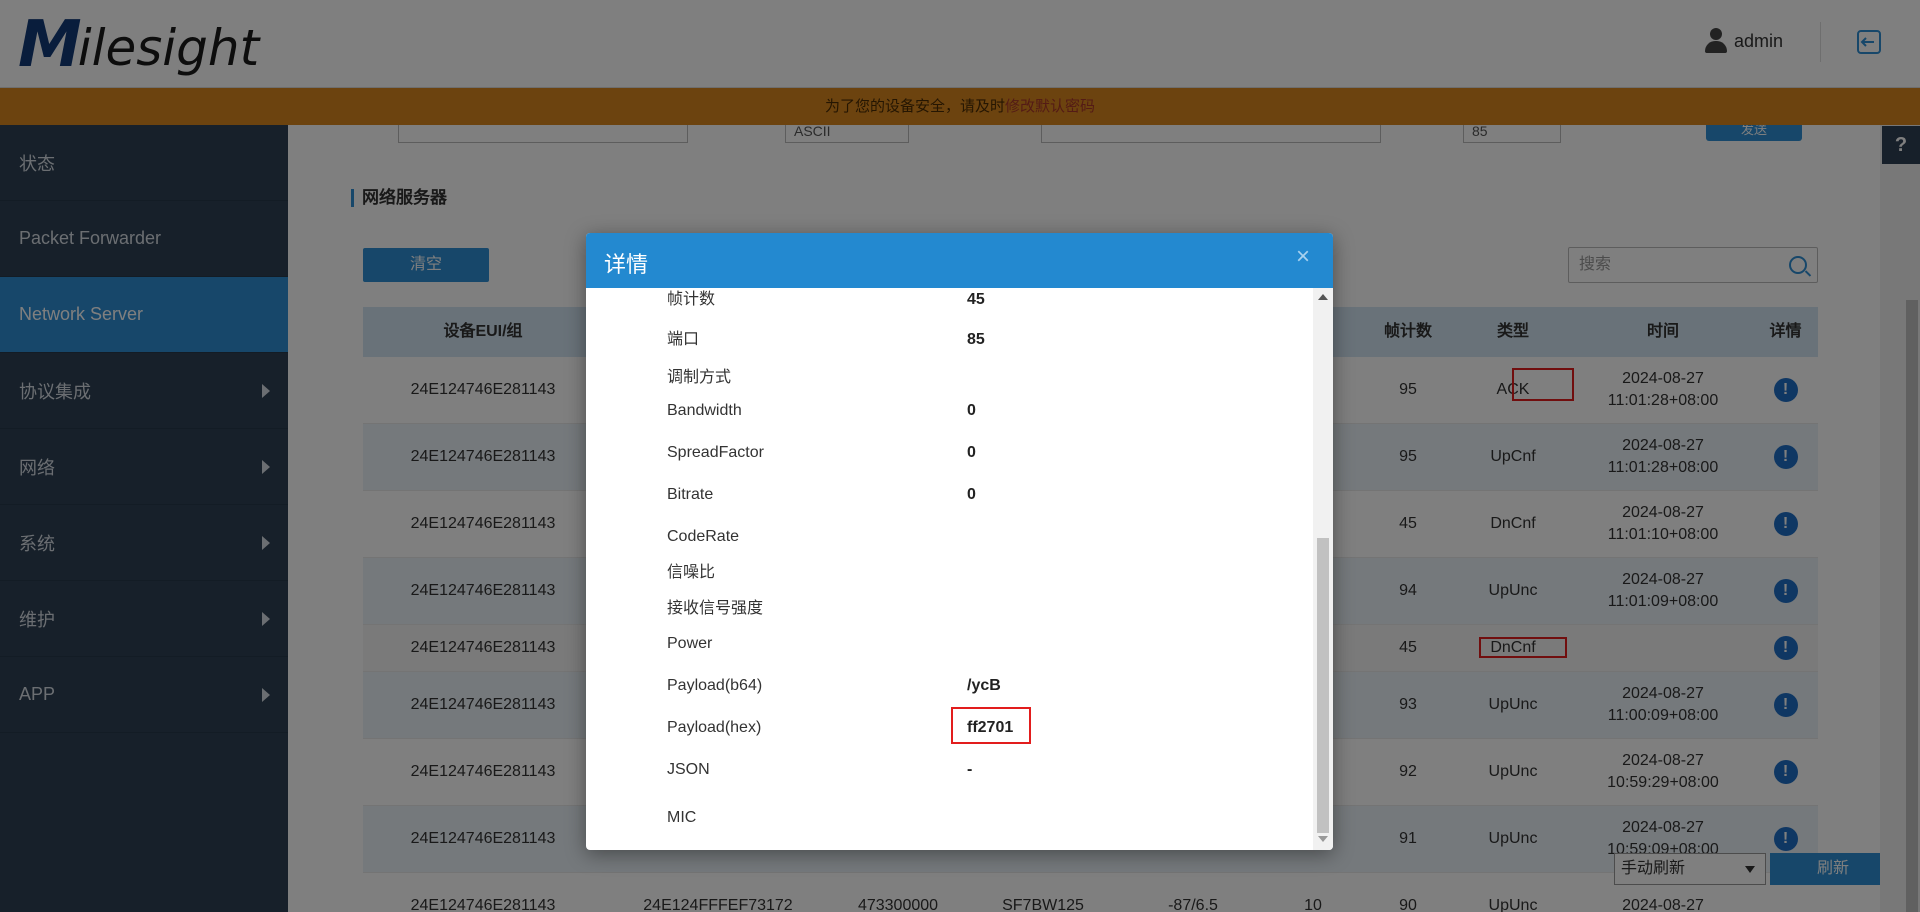  I want to click on detail-row-modulation: 调制方式, so click(699, 377).